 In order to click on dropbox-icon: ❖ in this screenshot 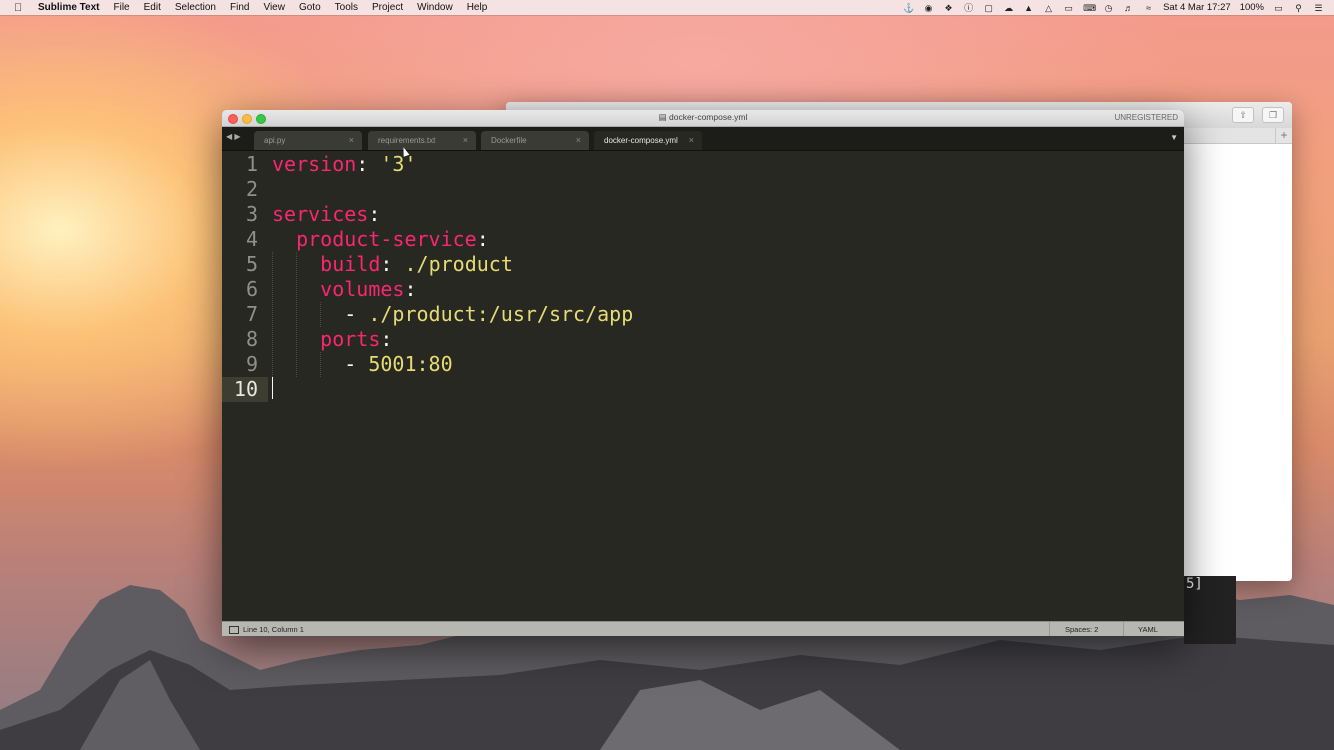, I will do `click(948, 8)`.